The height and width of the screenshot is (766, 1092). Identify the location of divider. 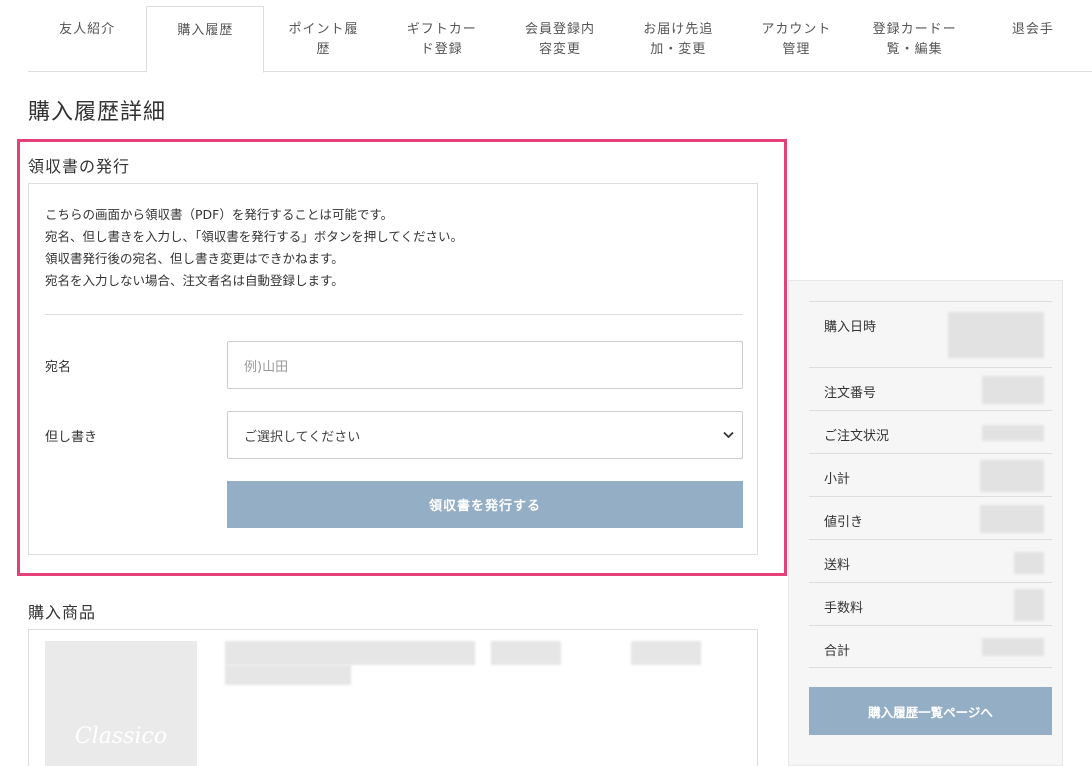
(394, 314).